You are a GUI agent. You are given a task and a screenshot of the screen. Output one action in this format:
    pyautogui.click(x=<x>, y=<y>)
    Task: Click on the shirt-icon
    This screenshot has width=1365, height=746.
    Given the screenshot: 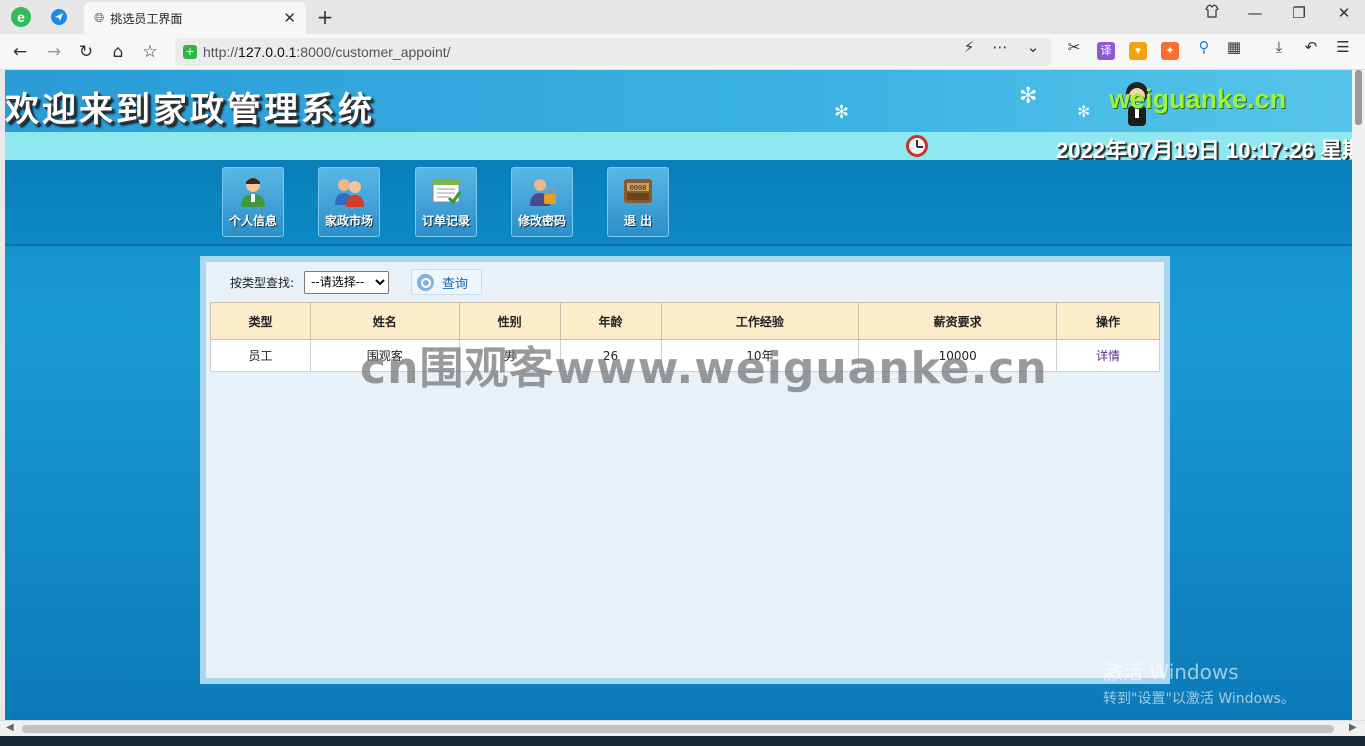 What is the action you would take?
    pyautogui.click(x=1212, y=13)
    